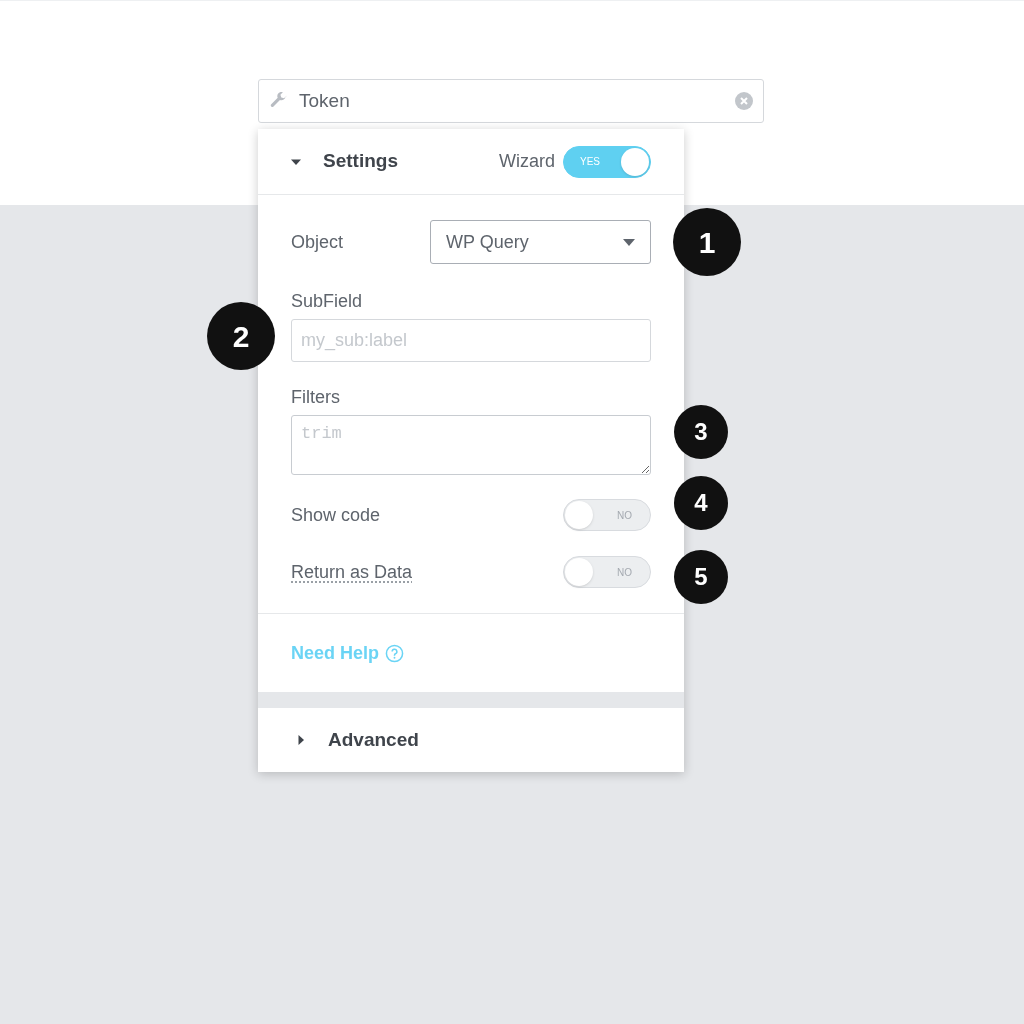 The image size is (1024, 1024). Describe the element at coordinates (471, 340) in the screenshot. I see `subfield-input: my_sub:label` at that location.